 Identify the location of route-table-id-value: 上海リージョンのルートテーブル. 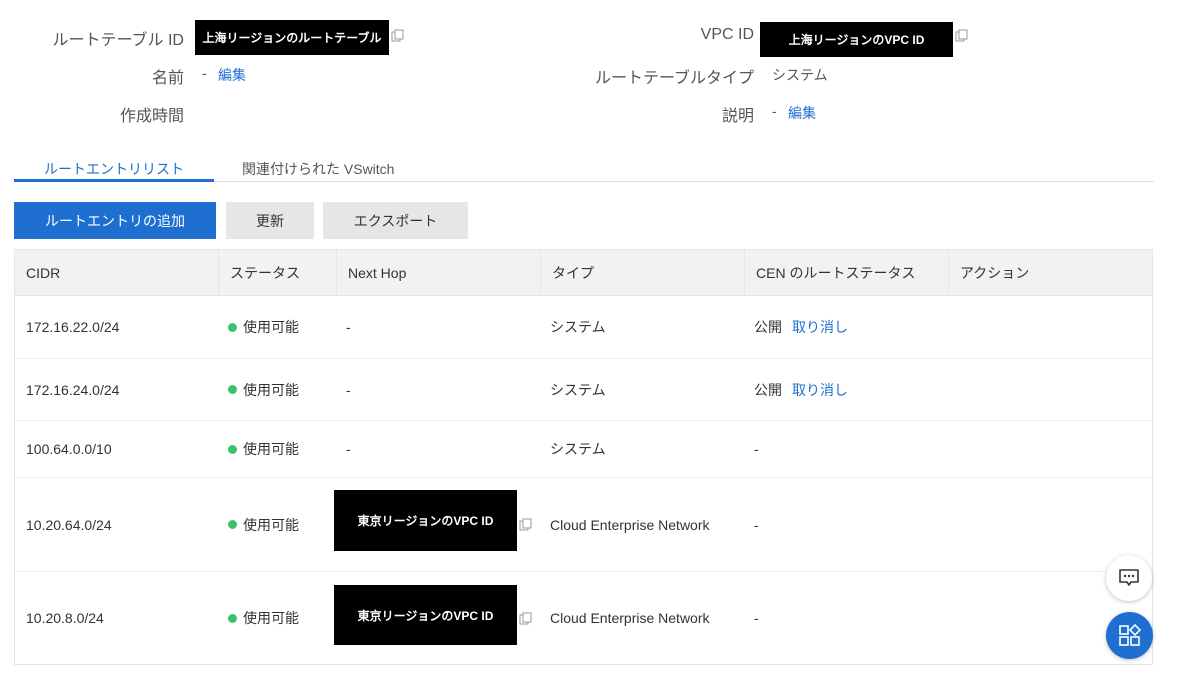
(292, 37).